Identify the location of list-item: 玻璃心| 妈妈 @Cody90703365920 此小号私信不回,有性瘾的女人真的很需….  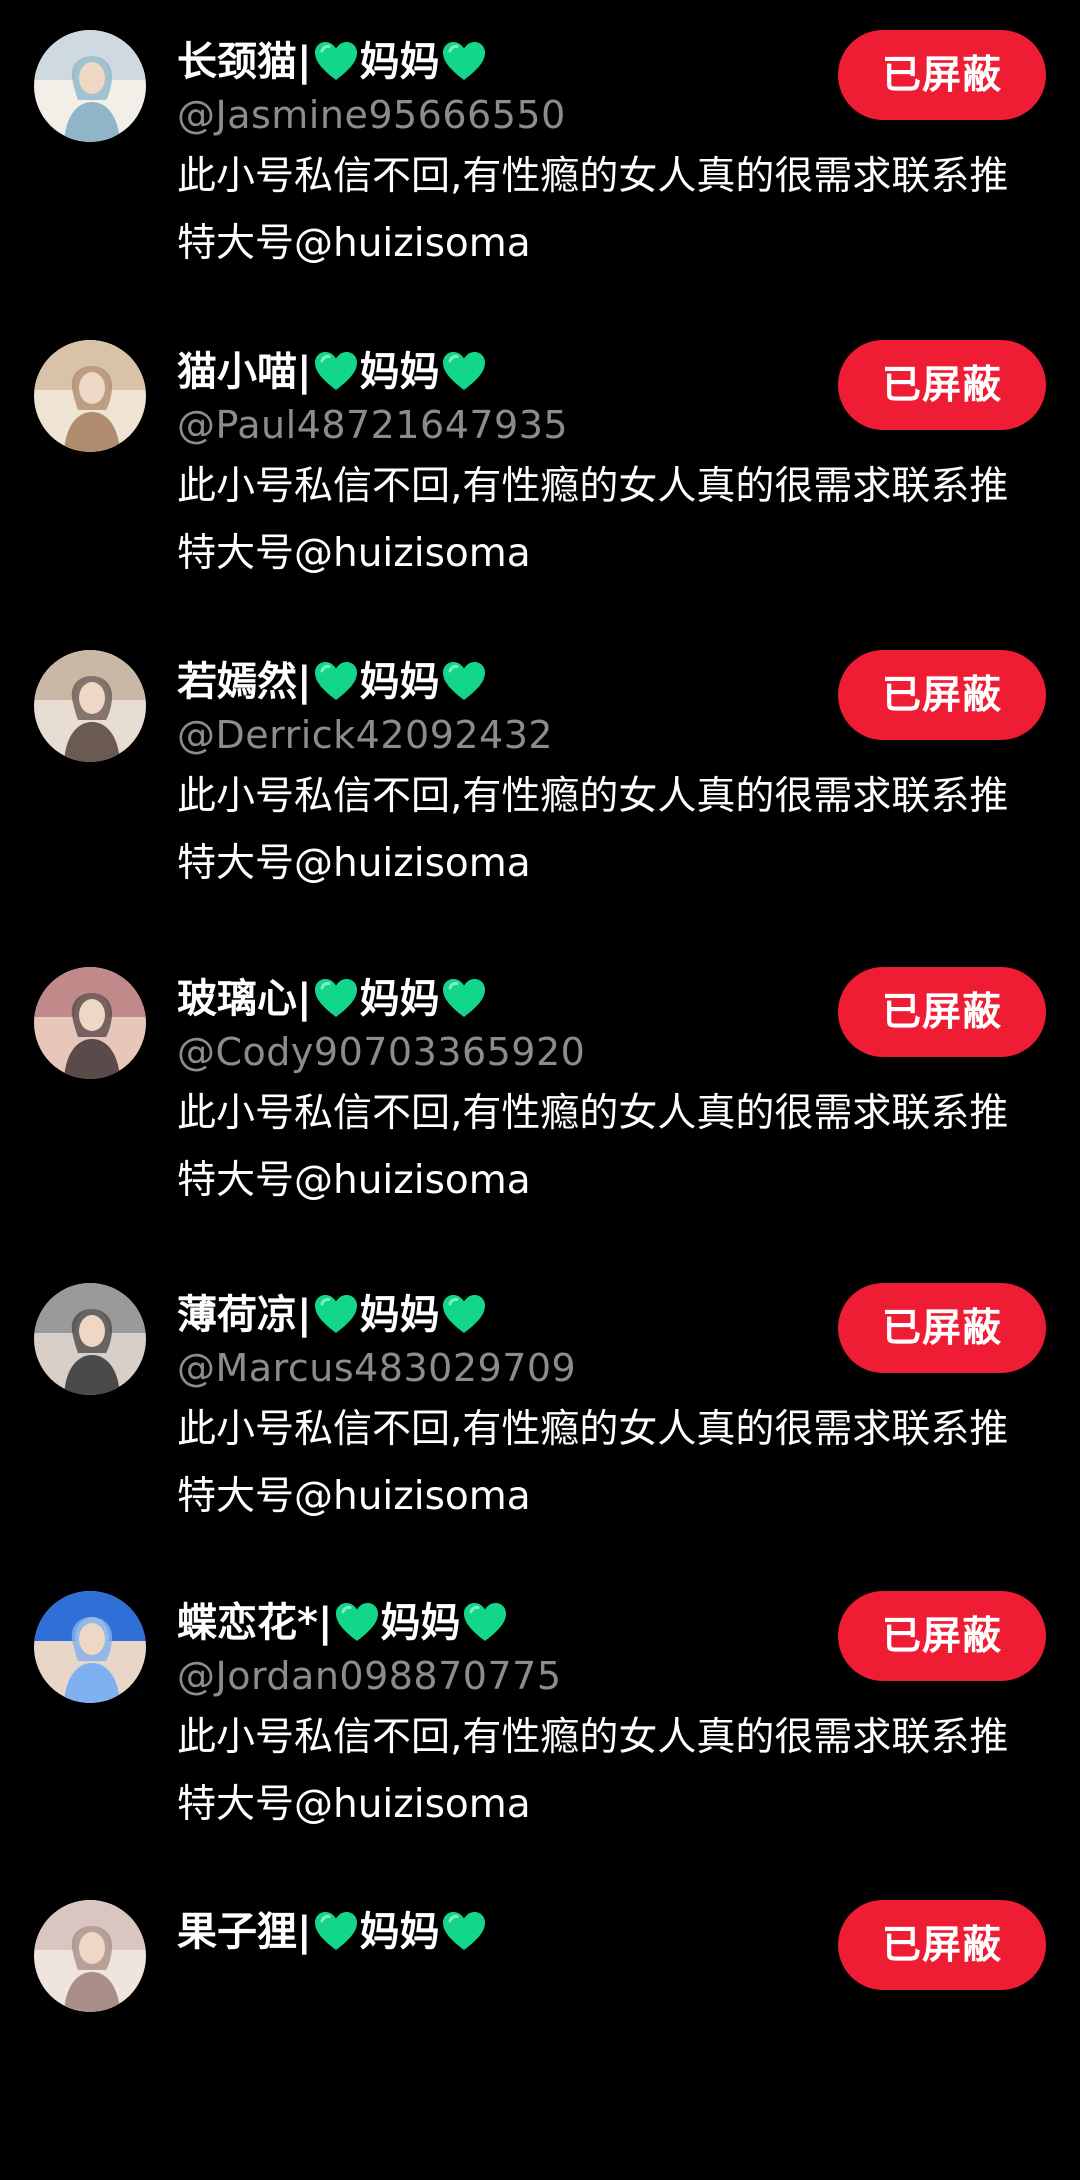
(540, 1092).